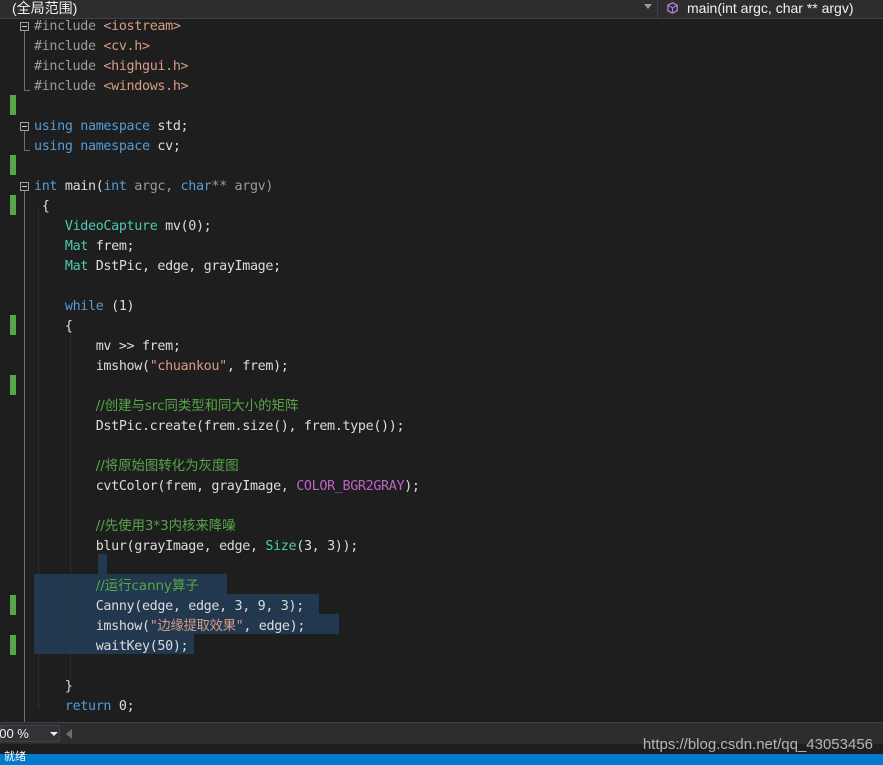 This screenshot has width=883, height=765. I want to click on code-text: waitKey(50);, so click(142, 646).